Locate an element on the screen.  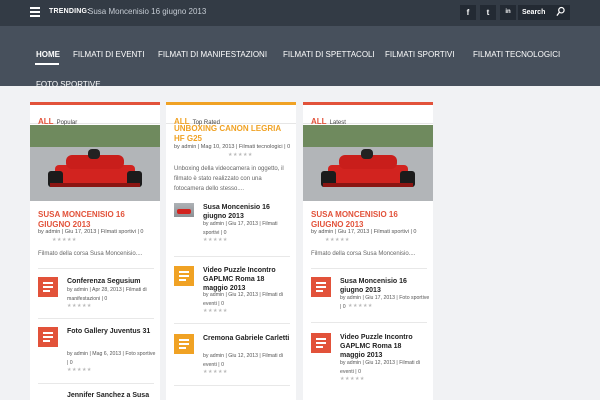
list-item-title: Foto Gallery Juventus 31 is located at coordinates (111, 331).